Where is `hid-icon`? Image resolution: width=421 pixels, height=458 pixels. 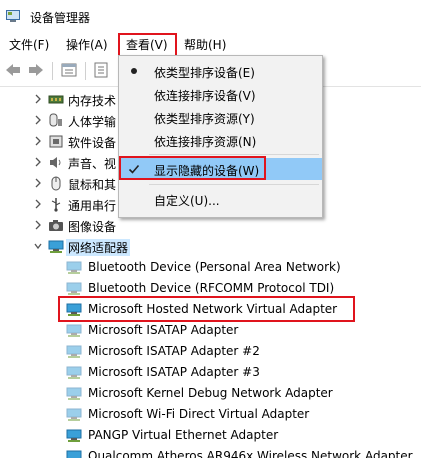
hid-icon is located at coordinates (55, 120).